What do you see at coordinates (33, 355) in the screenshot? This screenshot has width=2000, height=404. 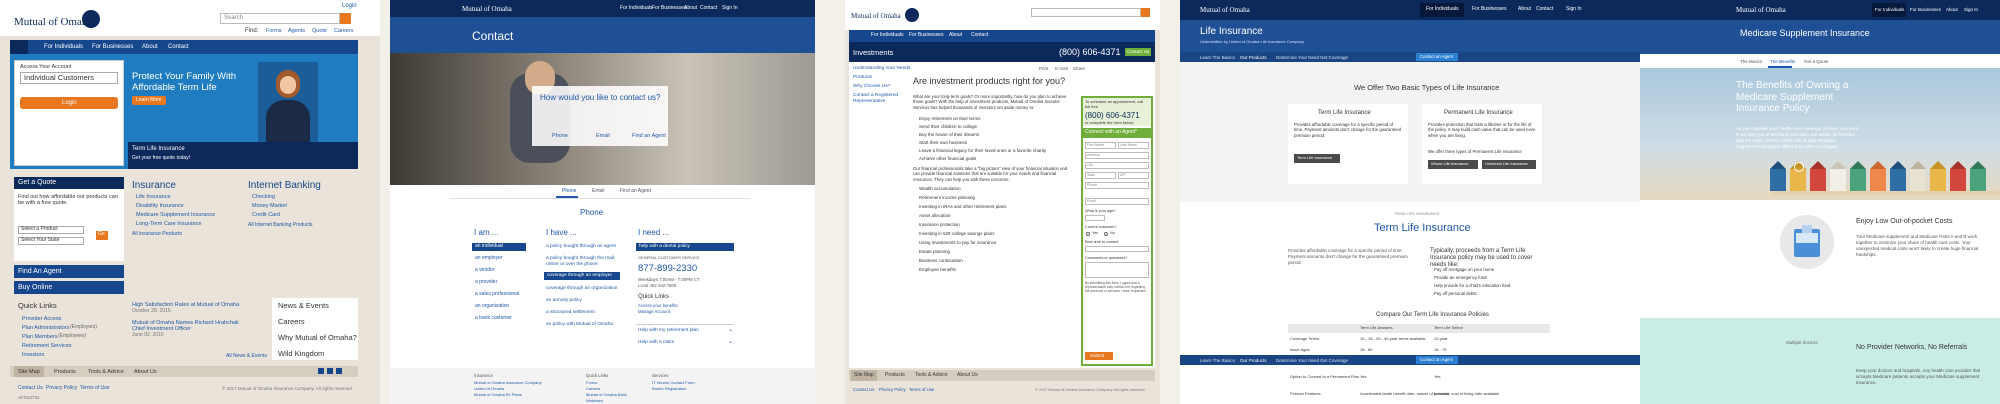 I see `ql-investors: Investors` at bounding box center [33, 355].